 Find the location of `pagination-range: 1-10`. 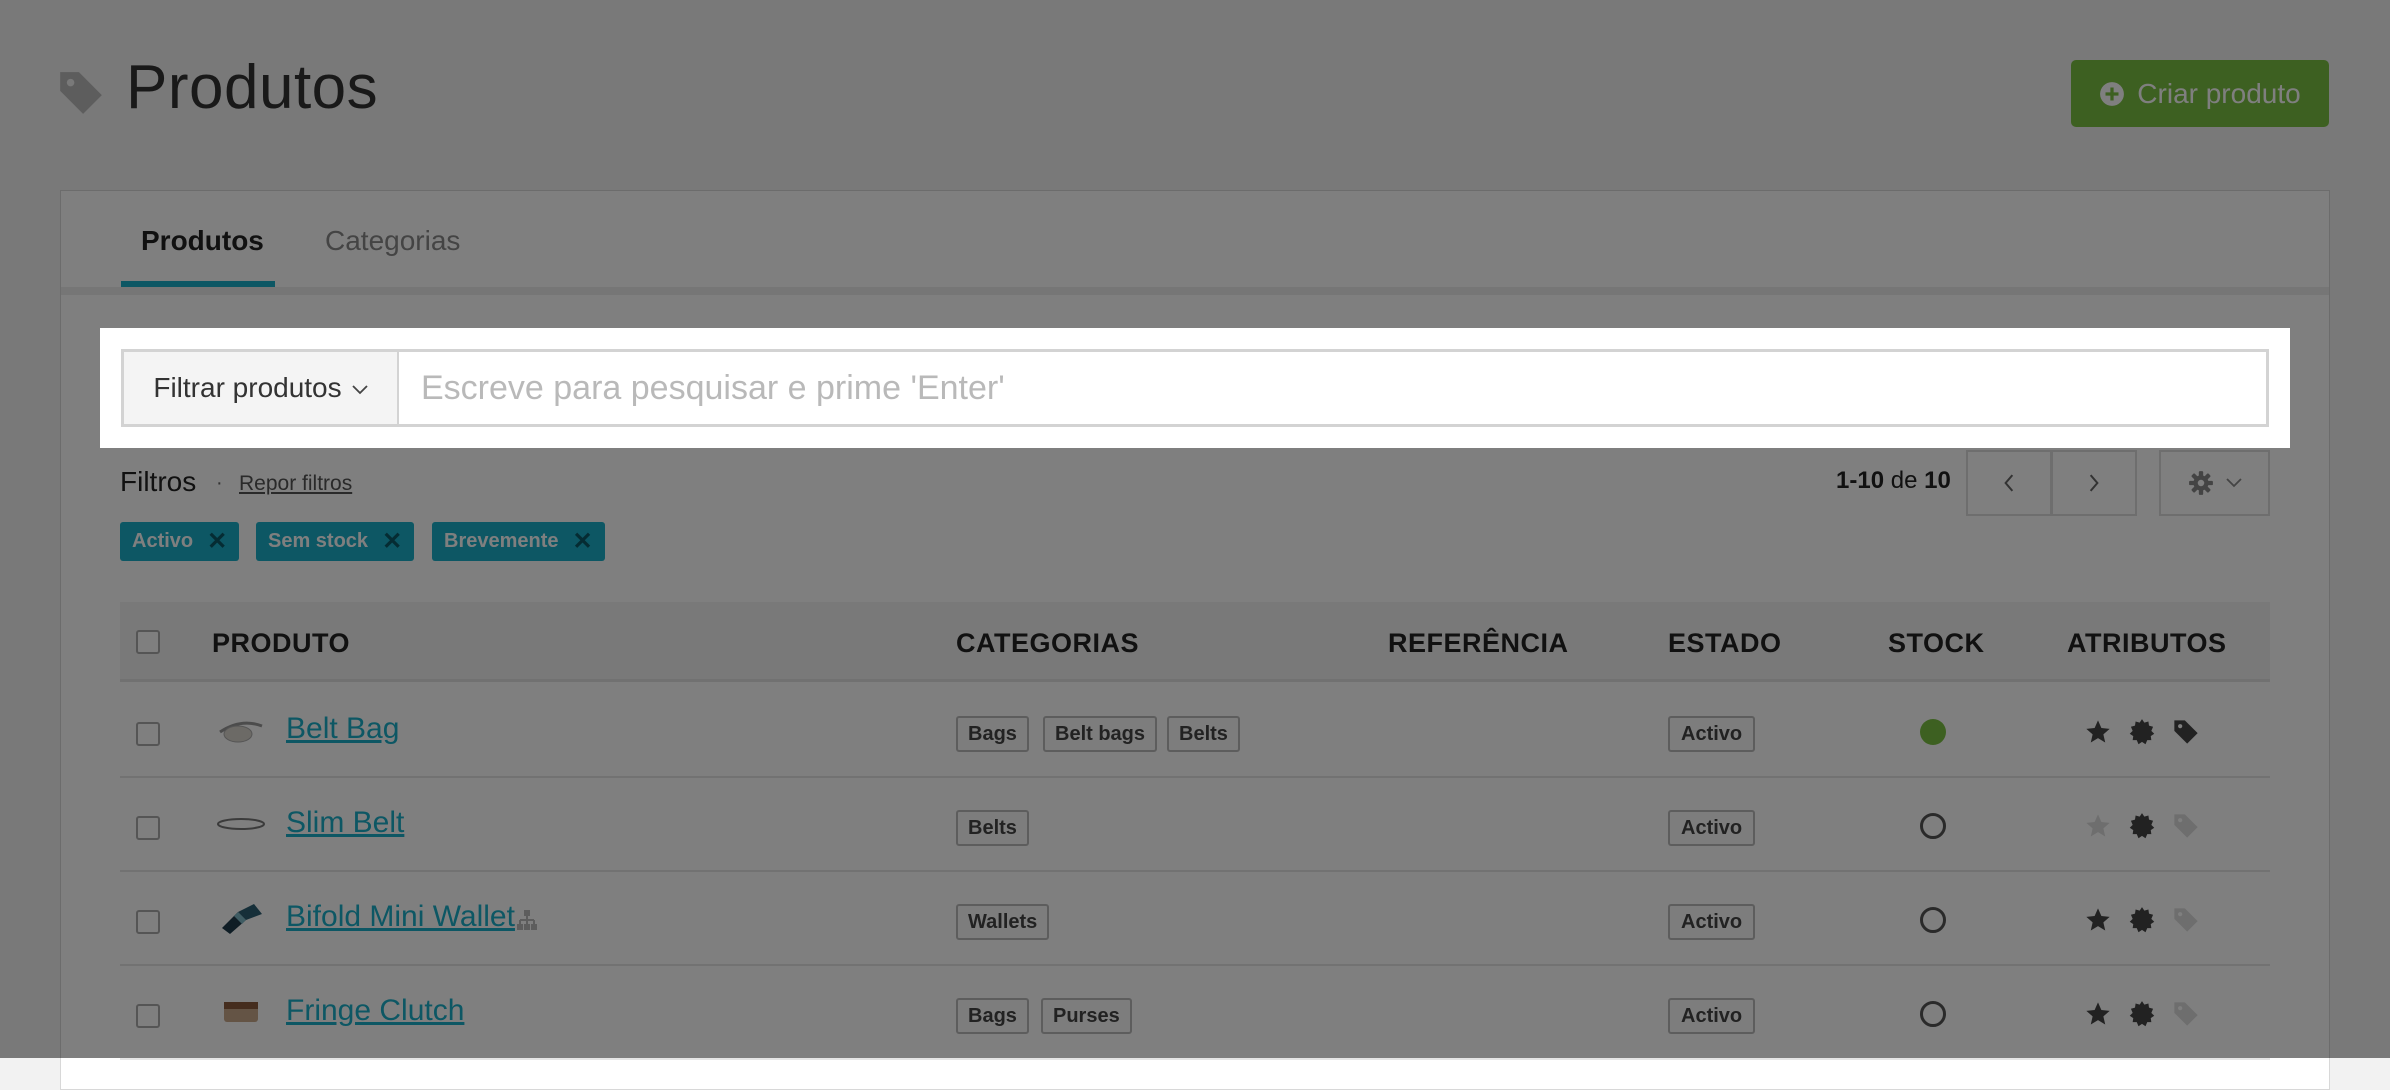

pagination-range: 1-10 is located at coordinates (1860, 480).